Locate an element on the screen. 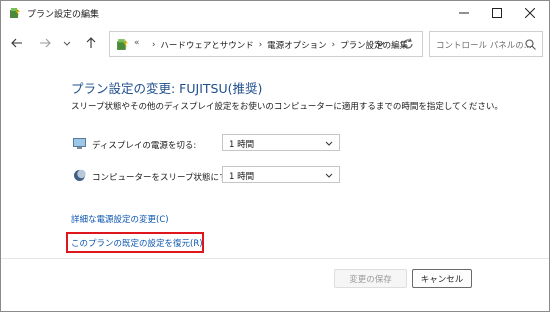  display-off-value: 1 時間 is located at coordinates (242, 145).